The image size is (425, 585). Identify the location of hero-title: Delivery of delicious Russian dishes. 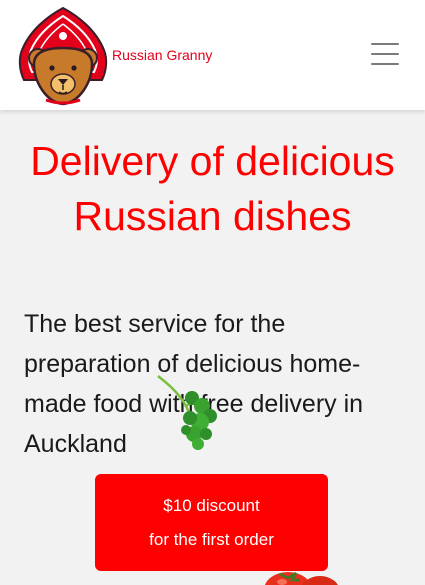
(212, 188).